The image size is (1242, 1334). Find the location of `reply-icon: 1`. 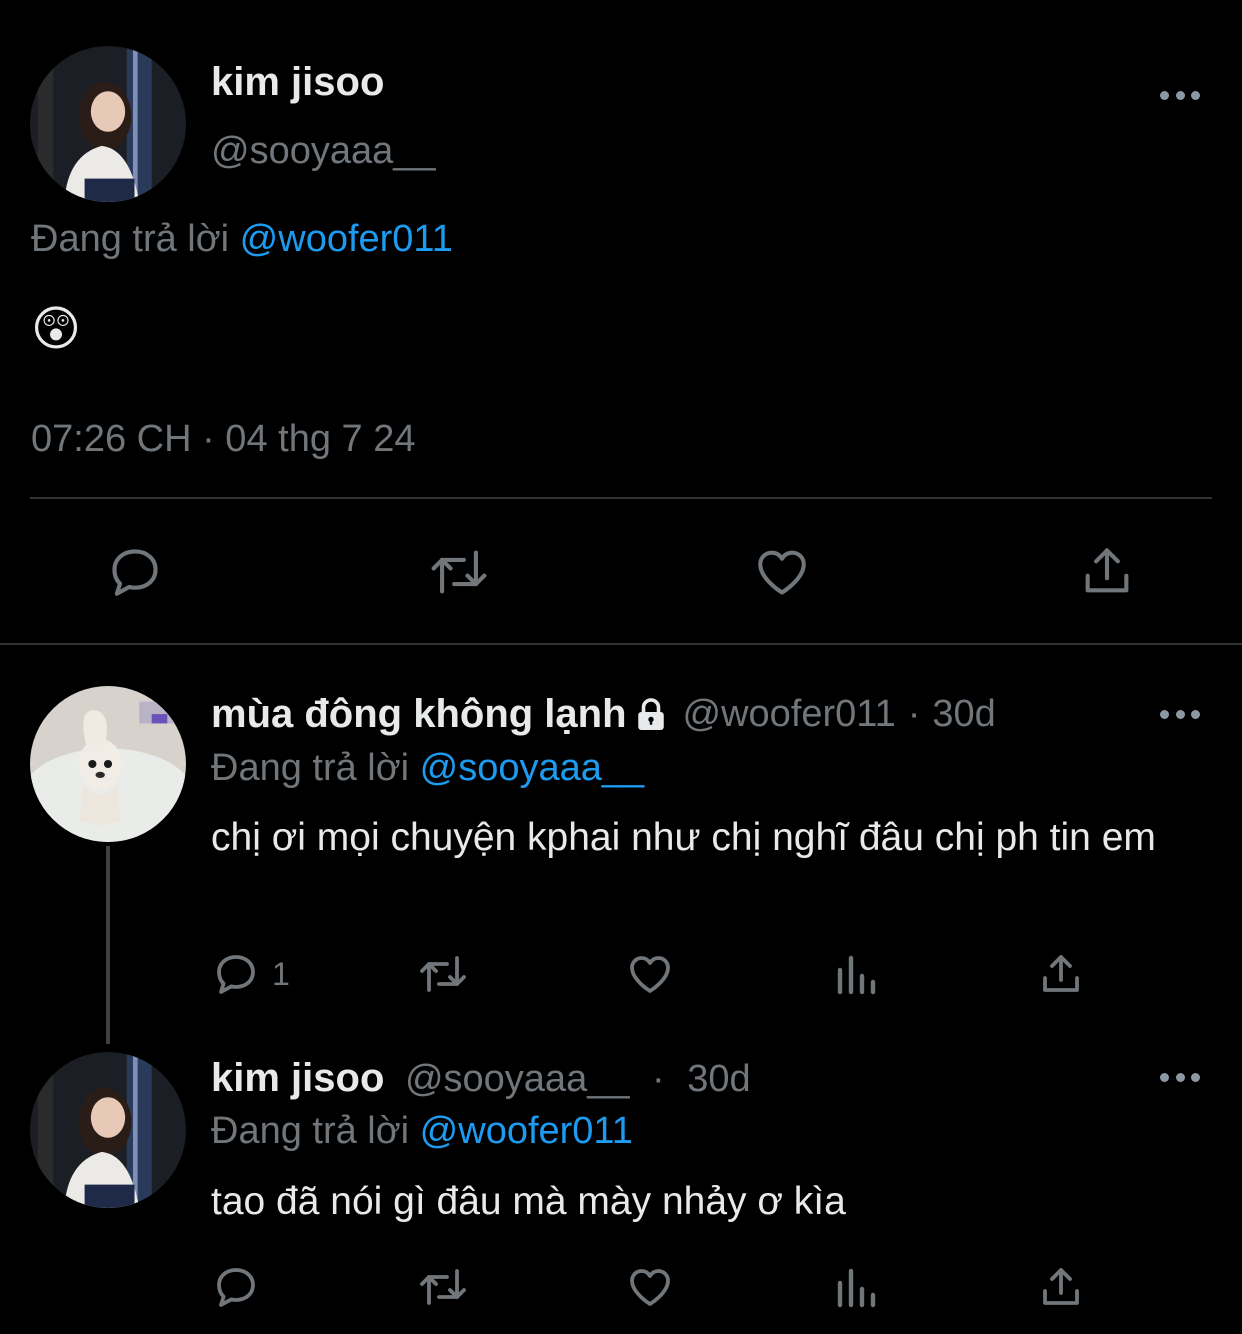

reply-icon: 1 is located at coordinates (251, 974).